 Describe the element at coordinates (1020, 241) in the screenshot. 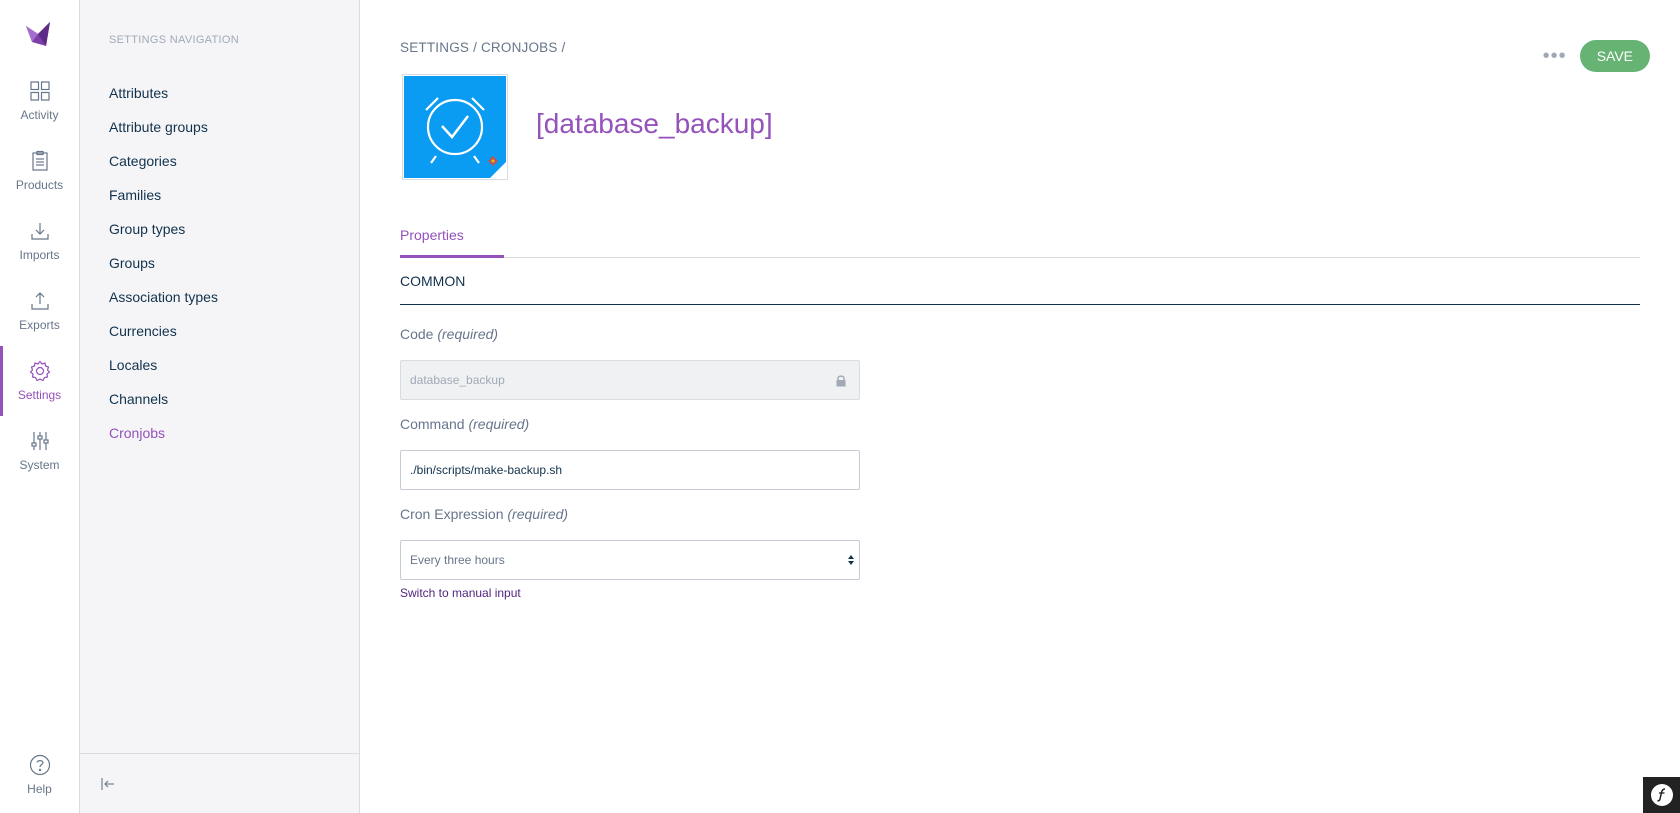

I see `tab-bar: Properties` at that location.